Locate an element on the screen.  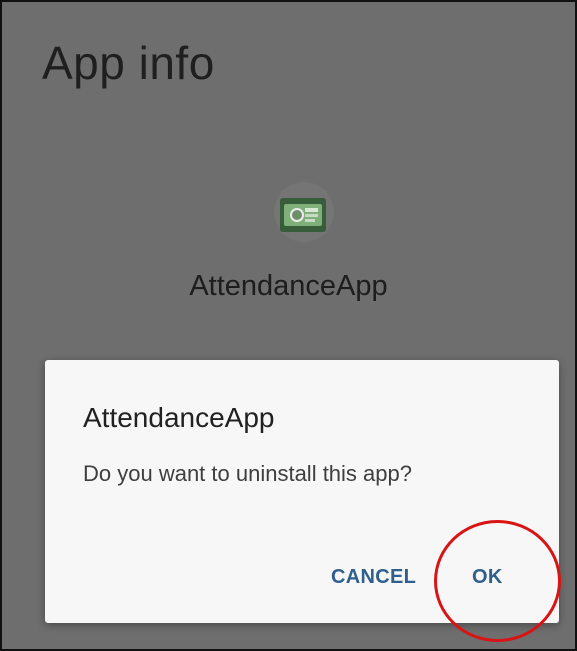
cancel-button: CANCEL is located at coordinates (373, 577).